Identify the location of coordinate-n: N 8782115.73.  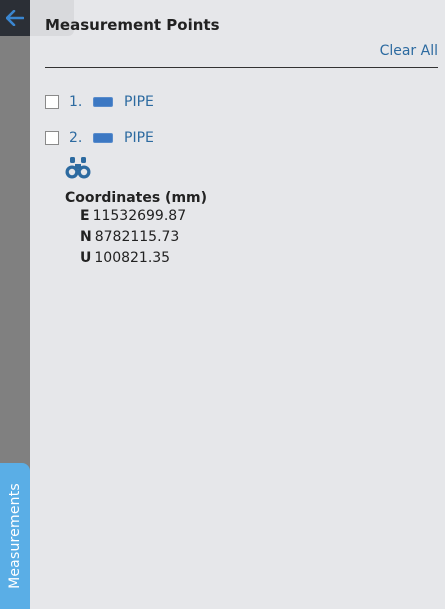
(143, 237).